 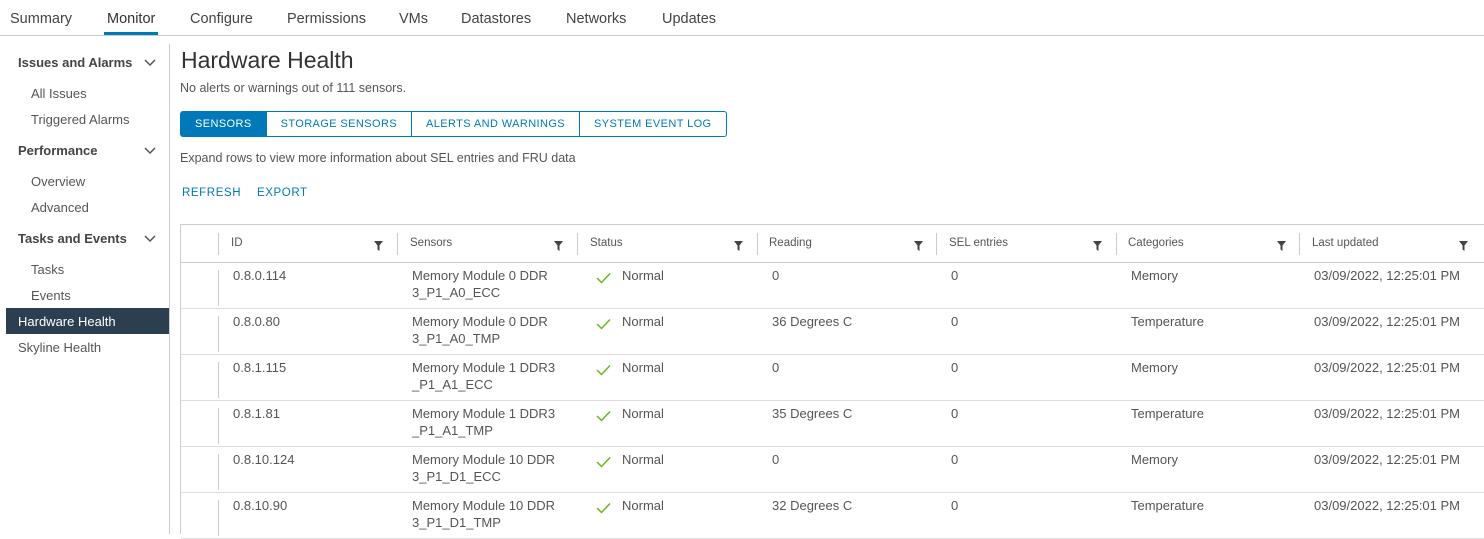 What do you see at coordinates (483, 376) in the screenshot?
I see `cell-sensor: Memory Module 1 DDR3 _P1_A1_ECC` at bounding box center [483, 376].